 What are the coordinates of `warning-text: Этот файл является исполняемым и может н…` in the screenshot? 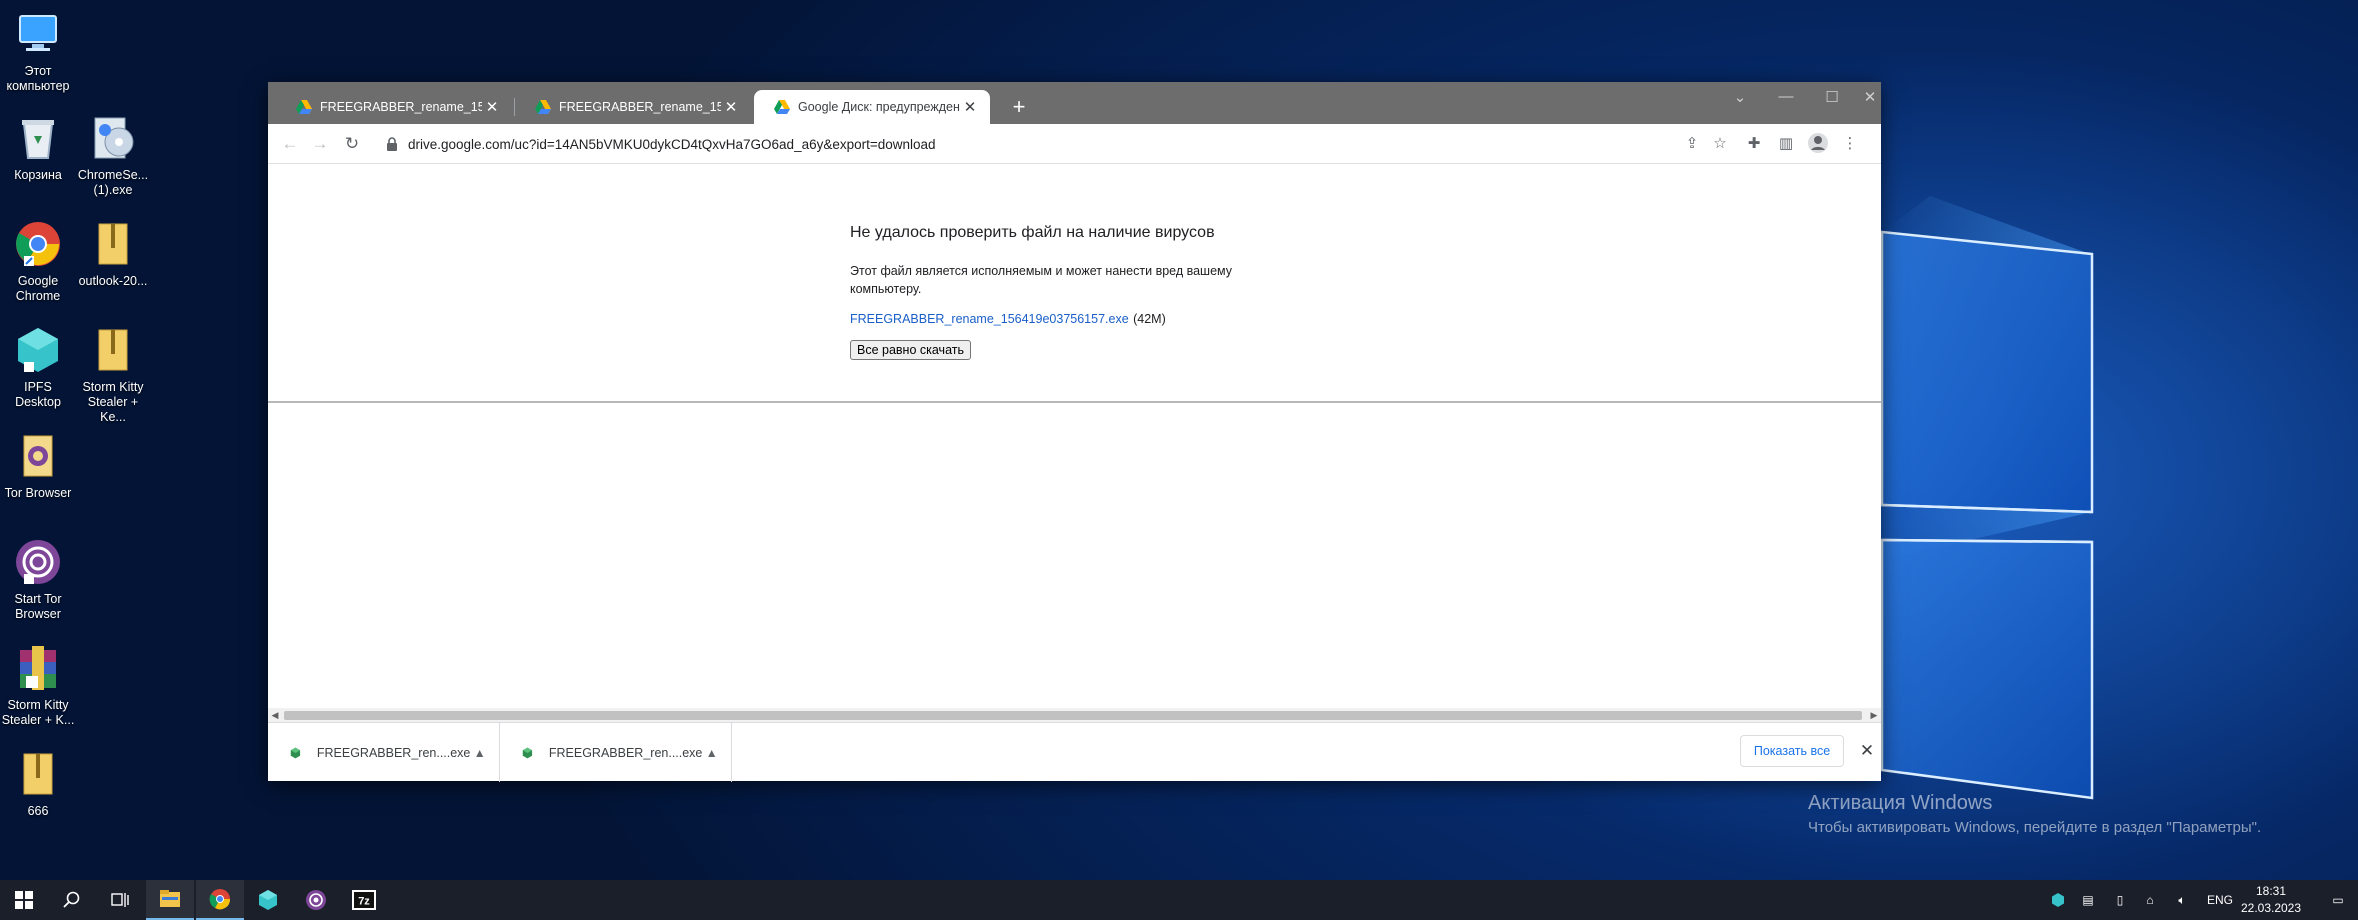 It's located at (1041, 280).